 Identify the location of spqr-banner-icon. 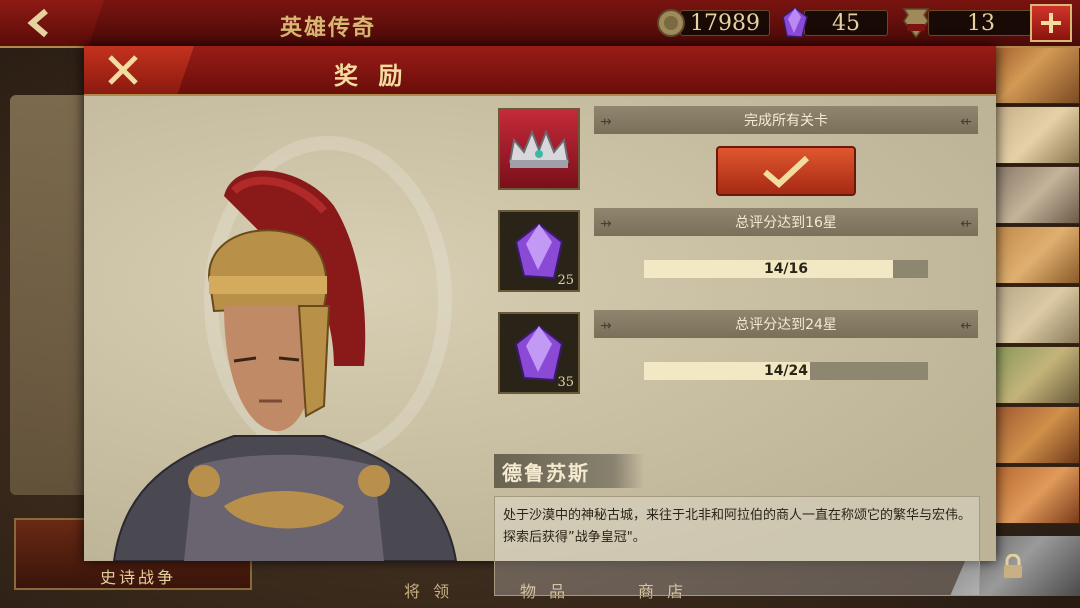
(916, 23).